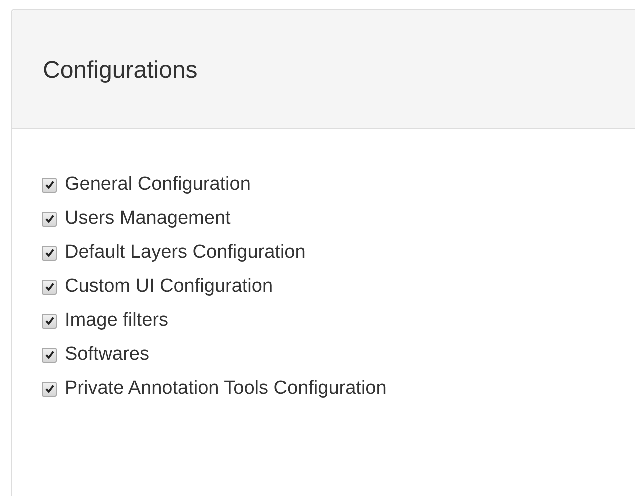 Image resolution: width=635 pixels, height=496 pixels. What do you see at coordinates (116, 321) in the screenshot?
I see `option-label: Image filters` at bounding box center [116, 321].